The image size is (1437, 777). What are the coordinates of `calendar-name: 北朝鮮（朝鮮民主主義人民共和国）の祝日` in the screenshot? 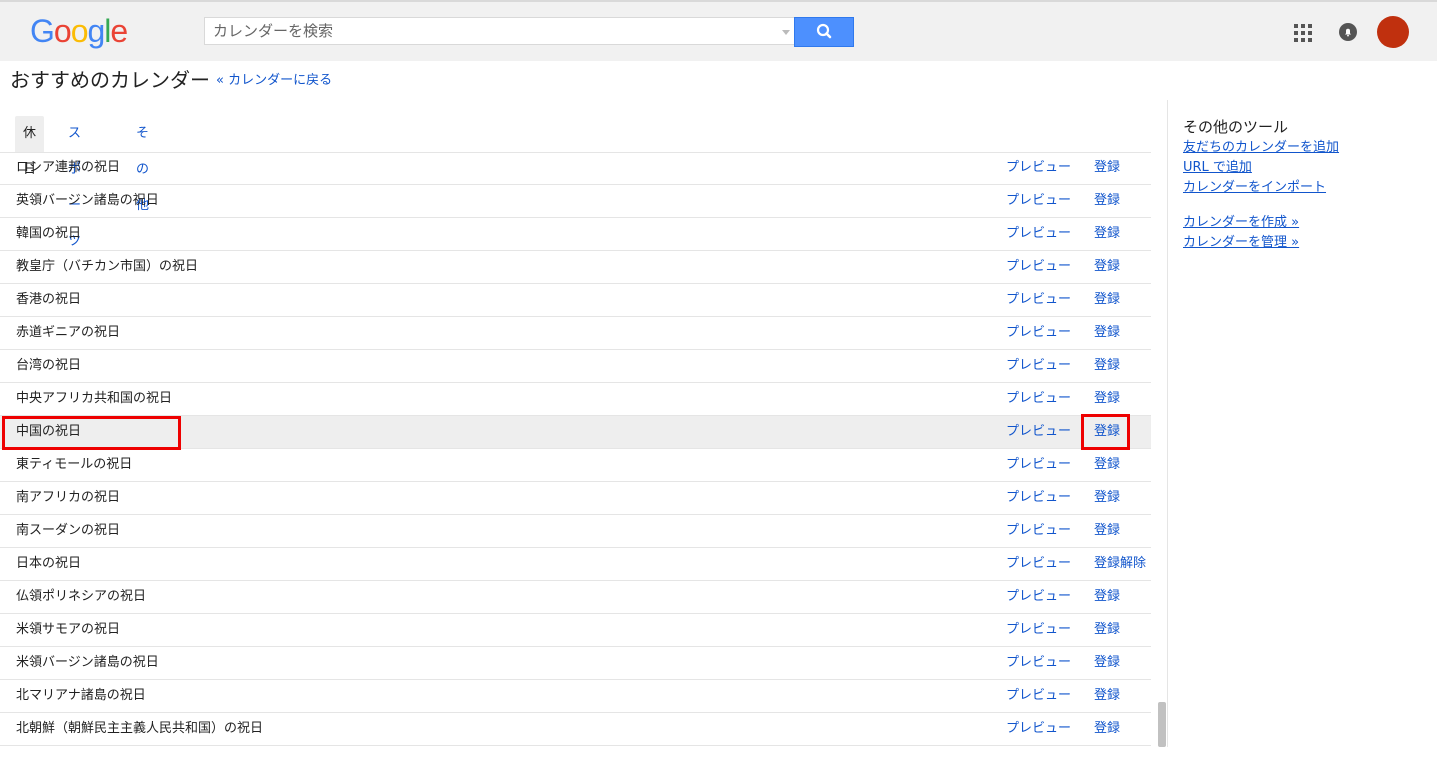 It's located at (140, 728).